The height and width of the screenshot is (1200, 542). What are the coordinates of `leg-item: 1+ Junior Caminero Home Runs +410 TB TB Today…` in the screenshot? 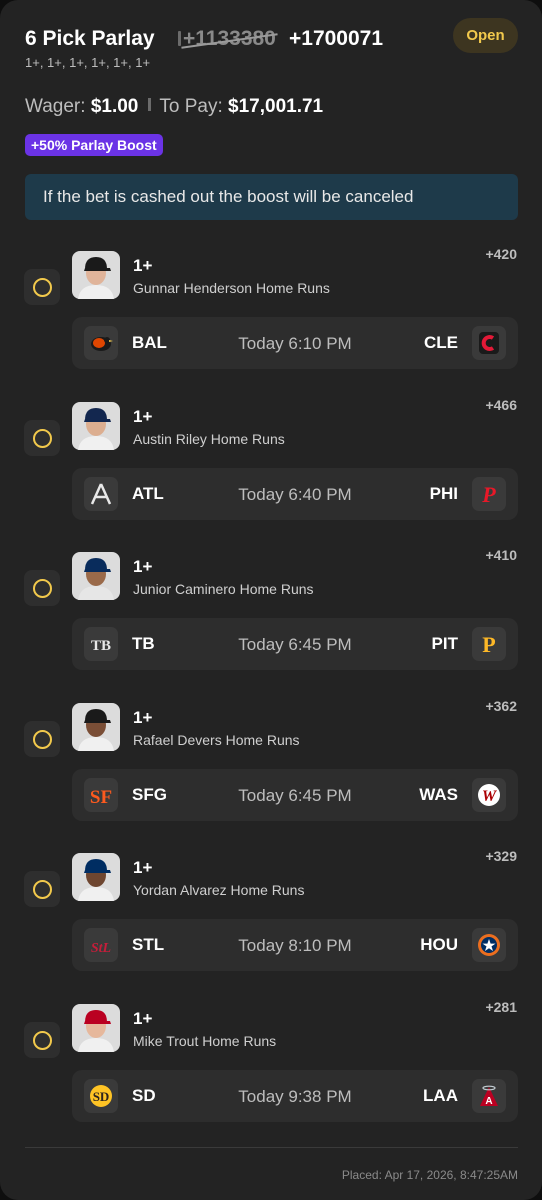 It's located at (271, 614).